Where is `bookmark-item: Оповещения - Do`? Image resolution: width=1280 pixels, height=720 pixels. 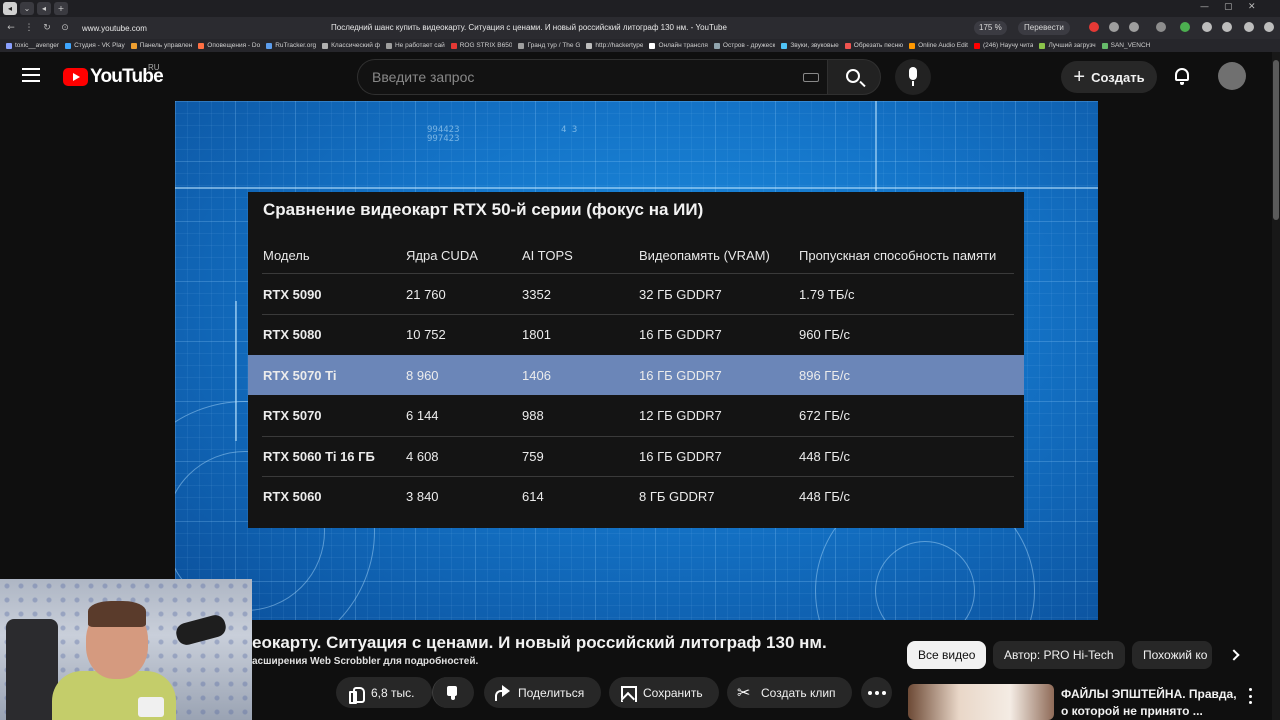
bookmark-item: Оповещения - Do is located at coordinates (229, 45).